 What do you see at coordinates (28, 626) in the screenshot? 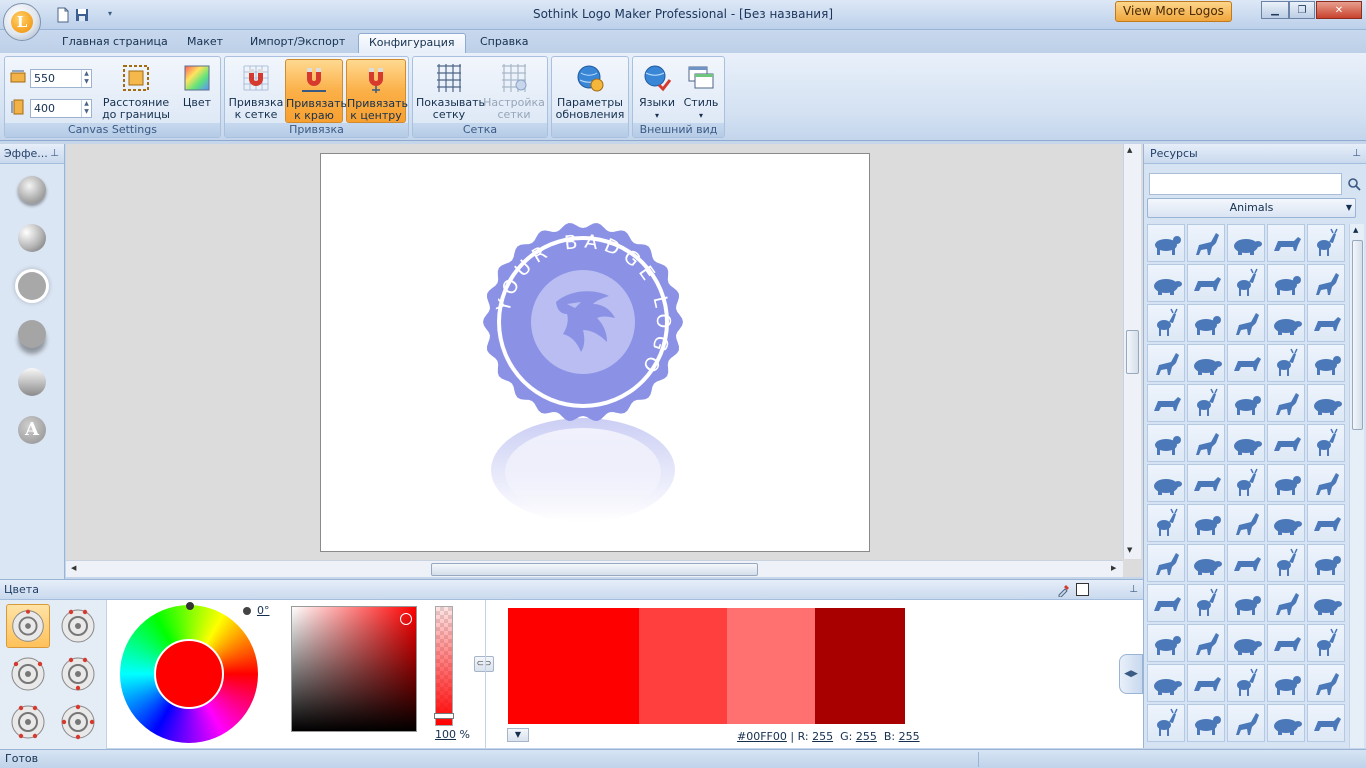
I see `gradient-preset-radial-center-icon` at bounding box center [28, 626].